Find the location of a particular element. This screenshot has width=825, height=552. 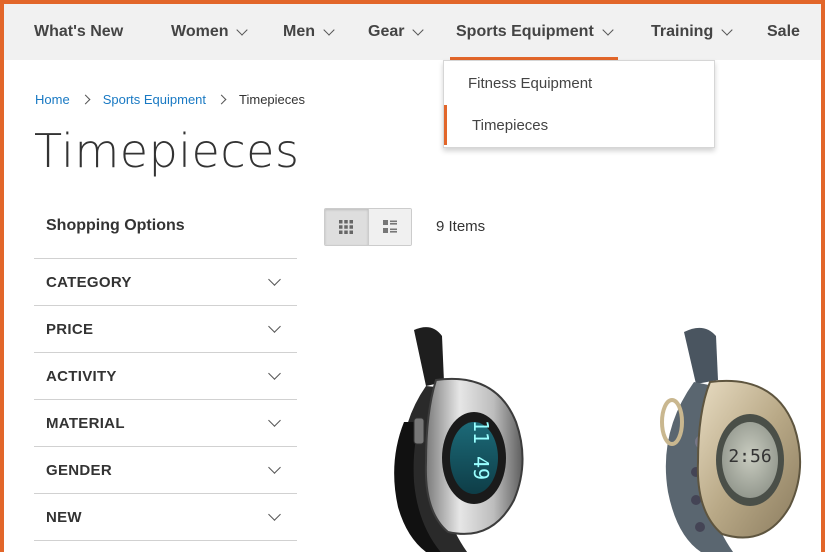

breadcrumb: Home Sports Equipment Timepieces is located at coordinates (170, 99).